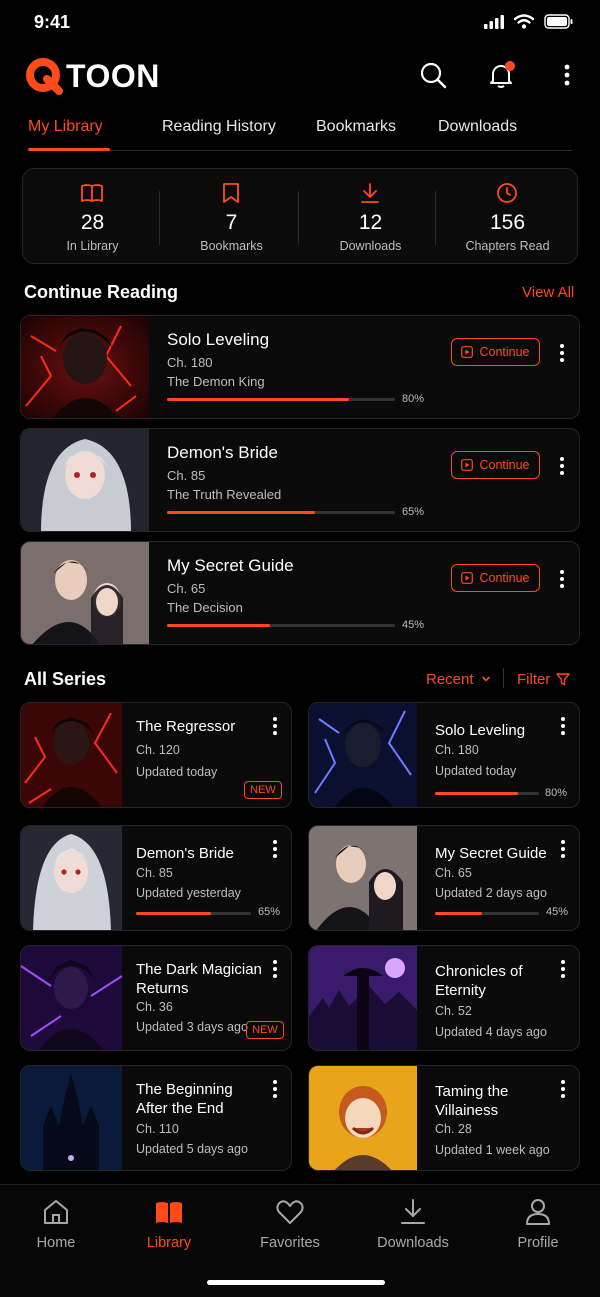 This screenshot has height=1297, width=600. I want to click on nav-home: Home, so click(56, 1224).